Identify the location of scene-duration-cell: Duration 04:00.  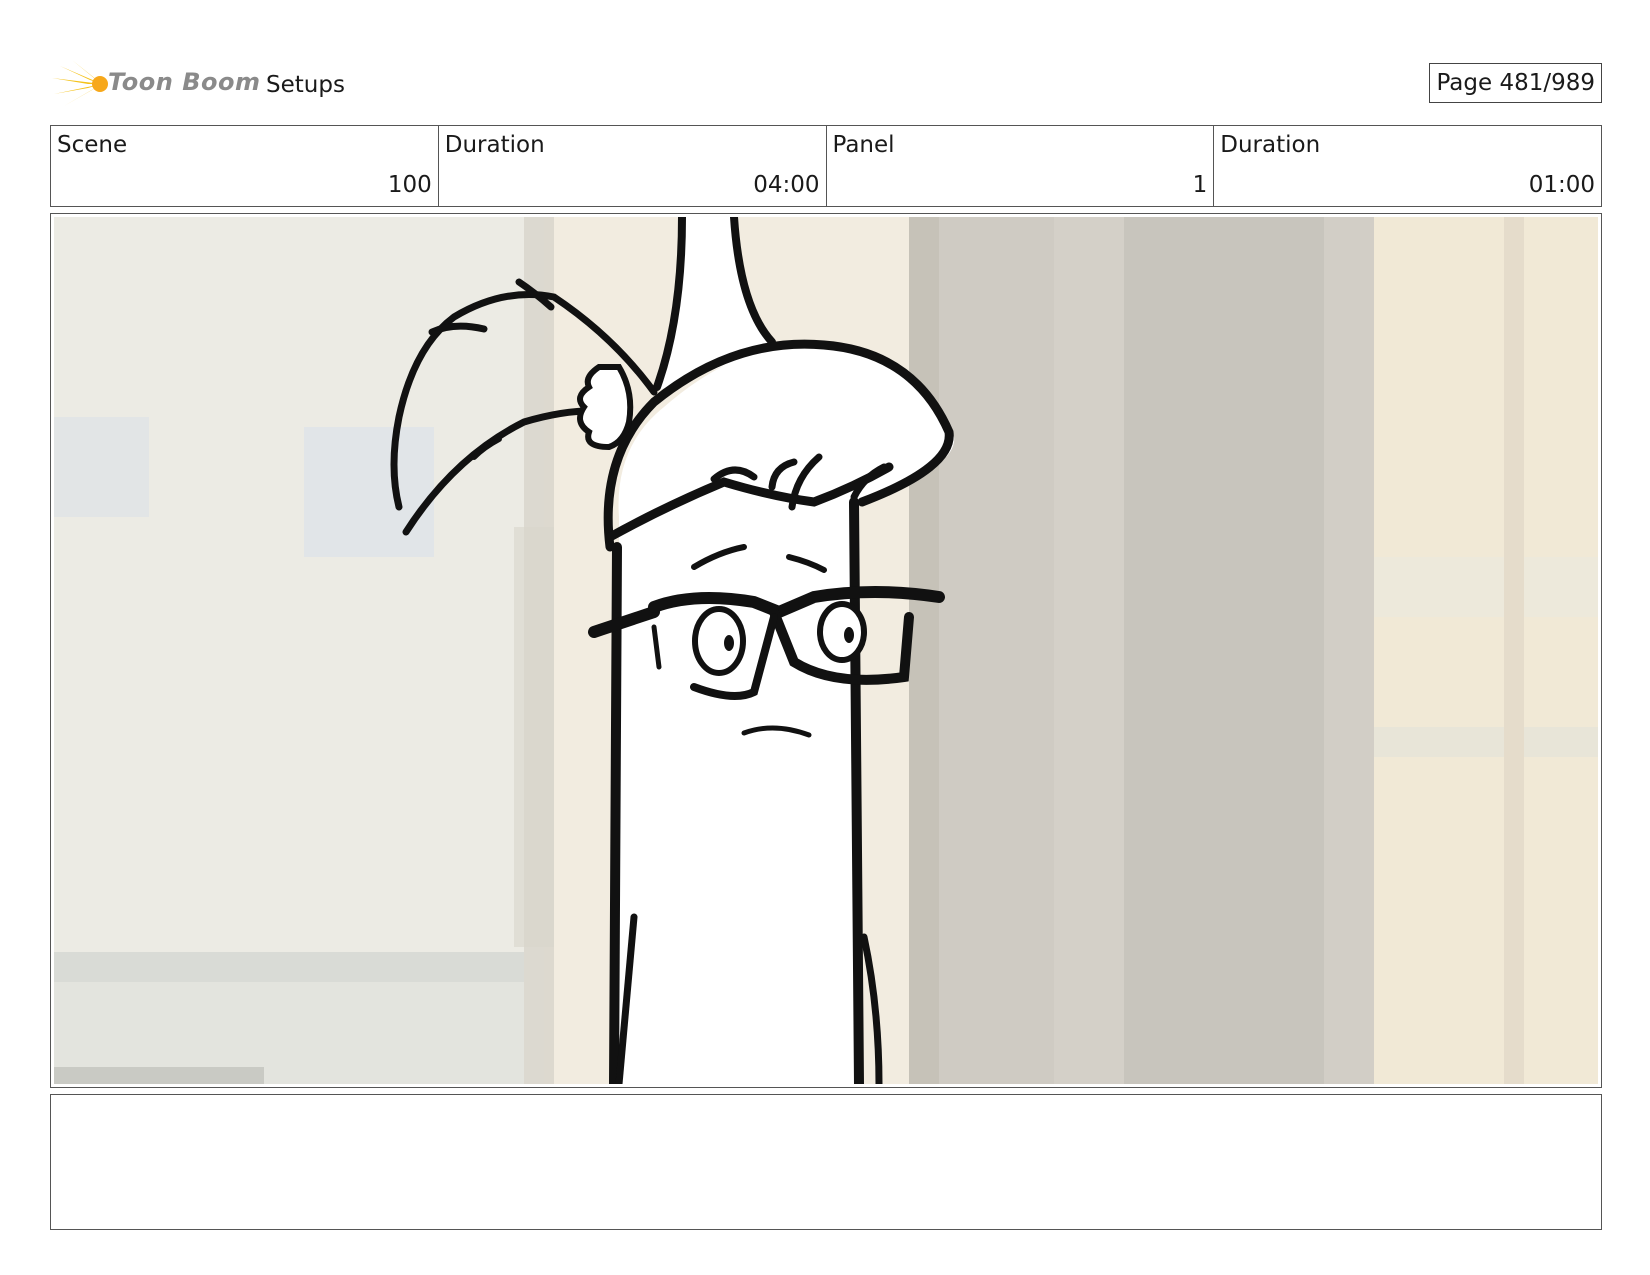
(633, 166).